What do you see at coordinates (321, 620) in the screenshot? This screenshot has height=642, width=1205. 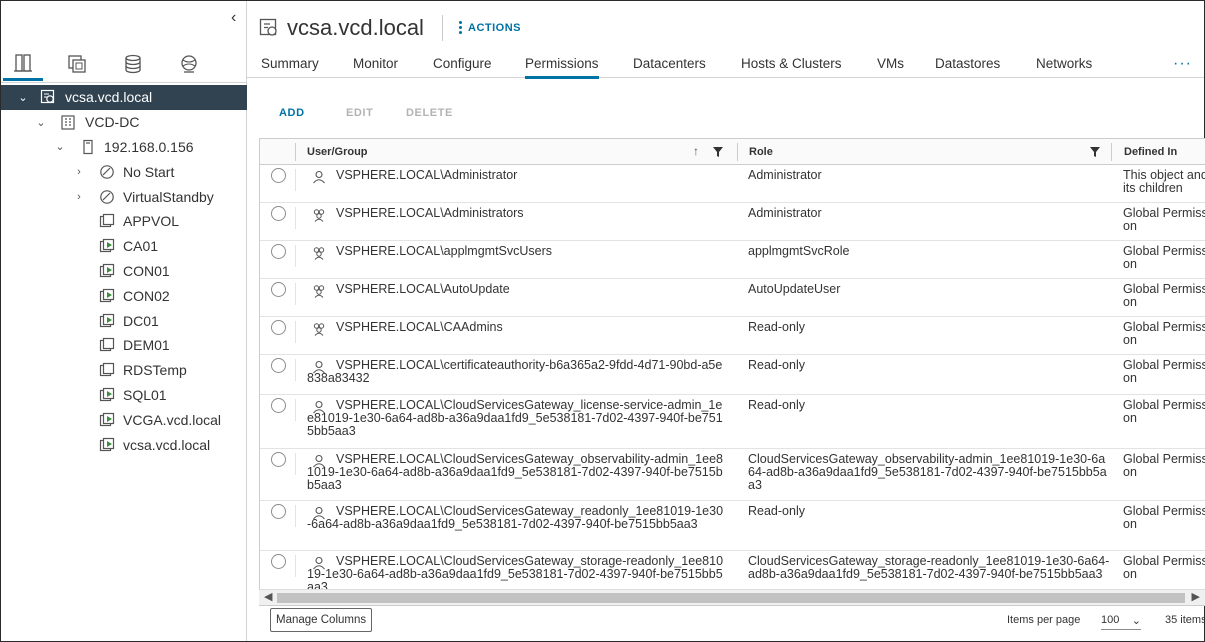 I see `manage-columns-button: Manage Columns` at bounding box center [321, 620].